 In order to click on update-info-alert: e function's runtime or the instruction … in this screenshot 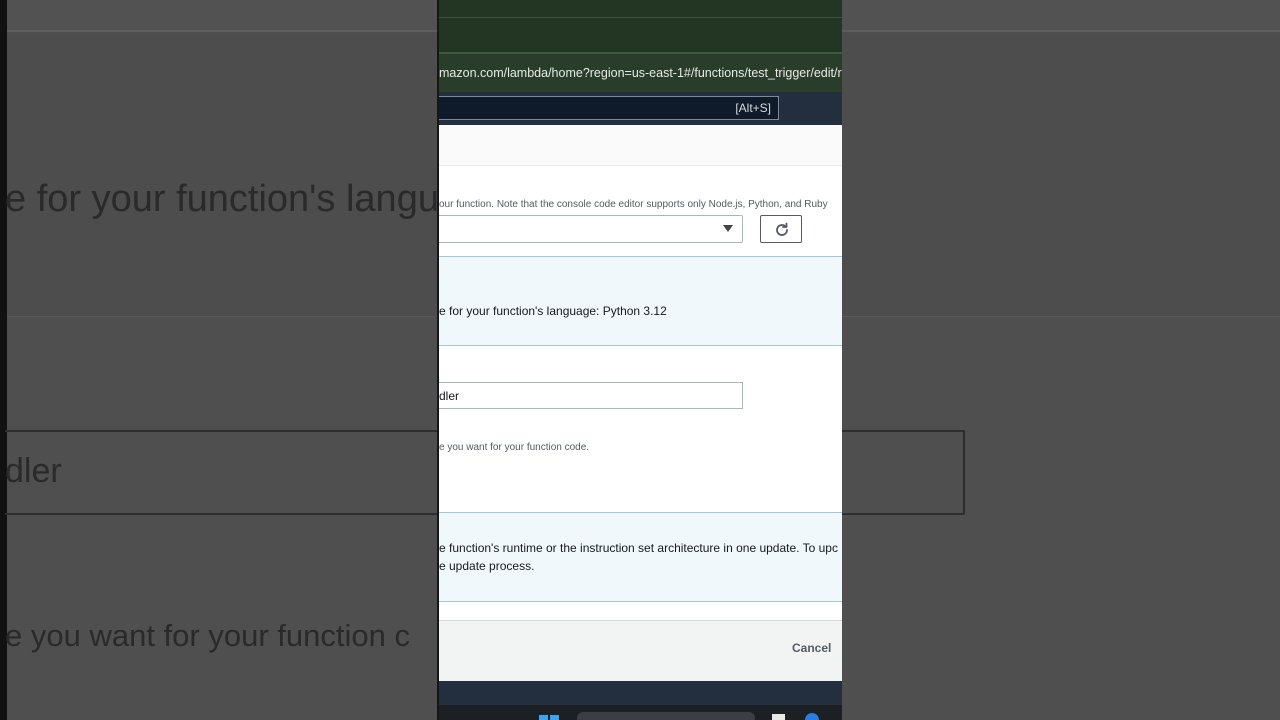, I will do `click(640, 557)`.